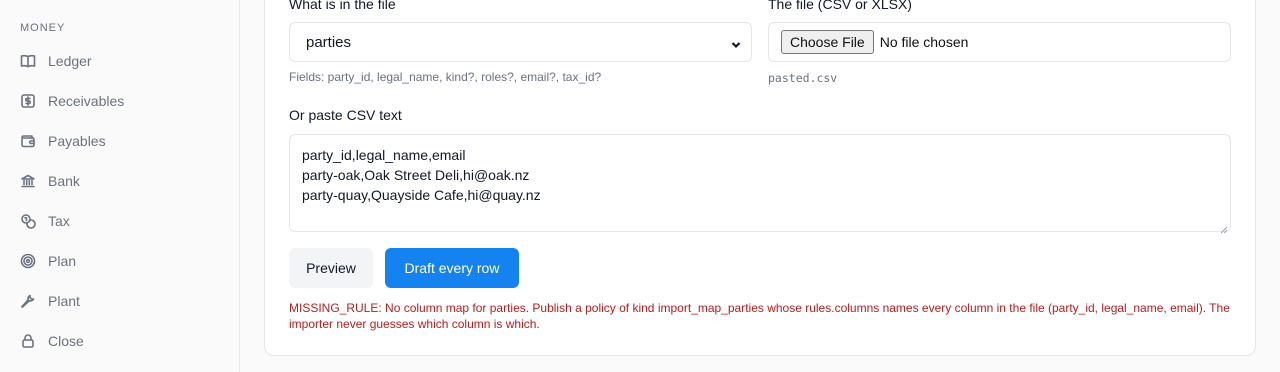  I want to click on book-icon, so click(28, 61).